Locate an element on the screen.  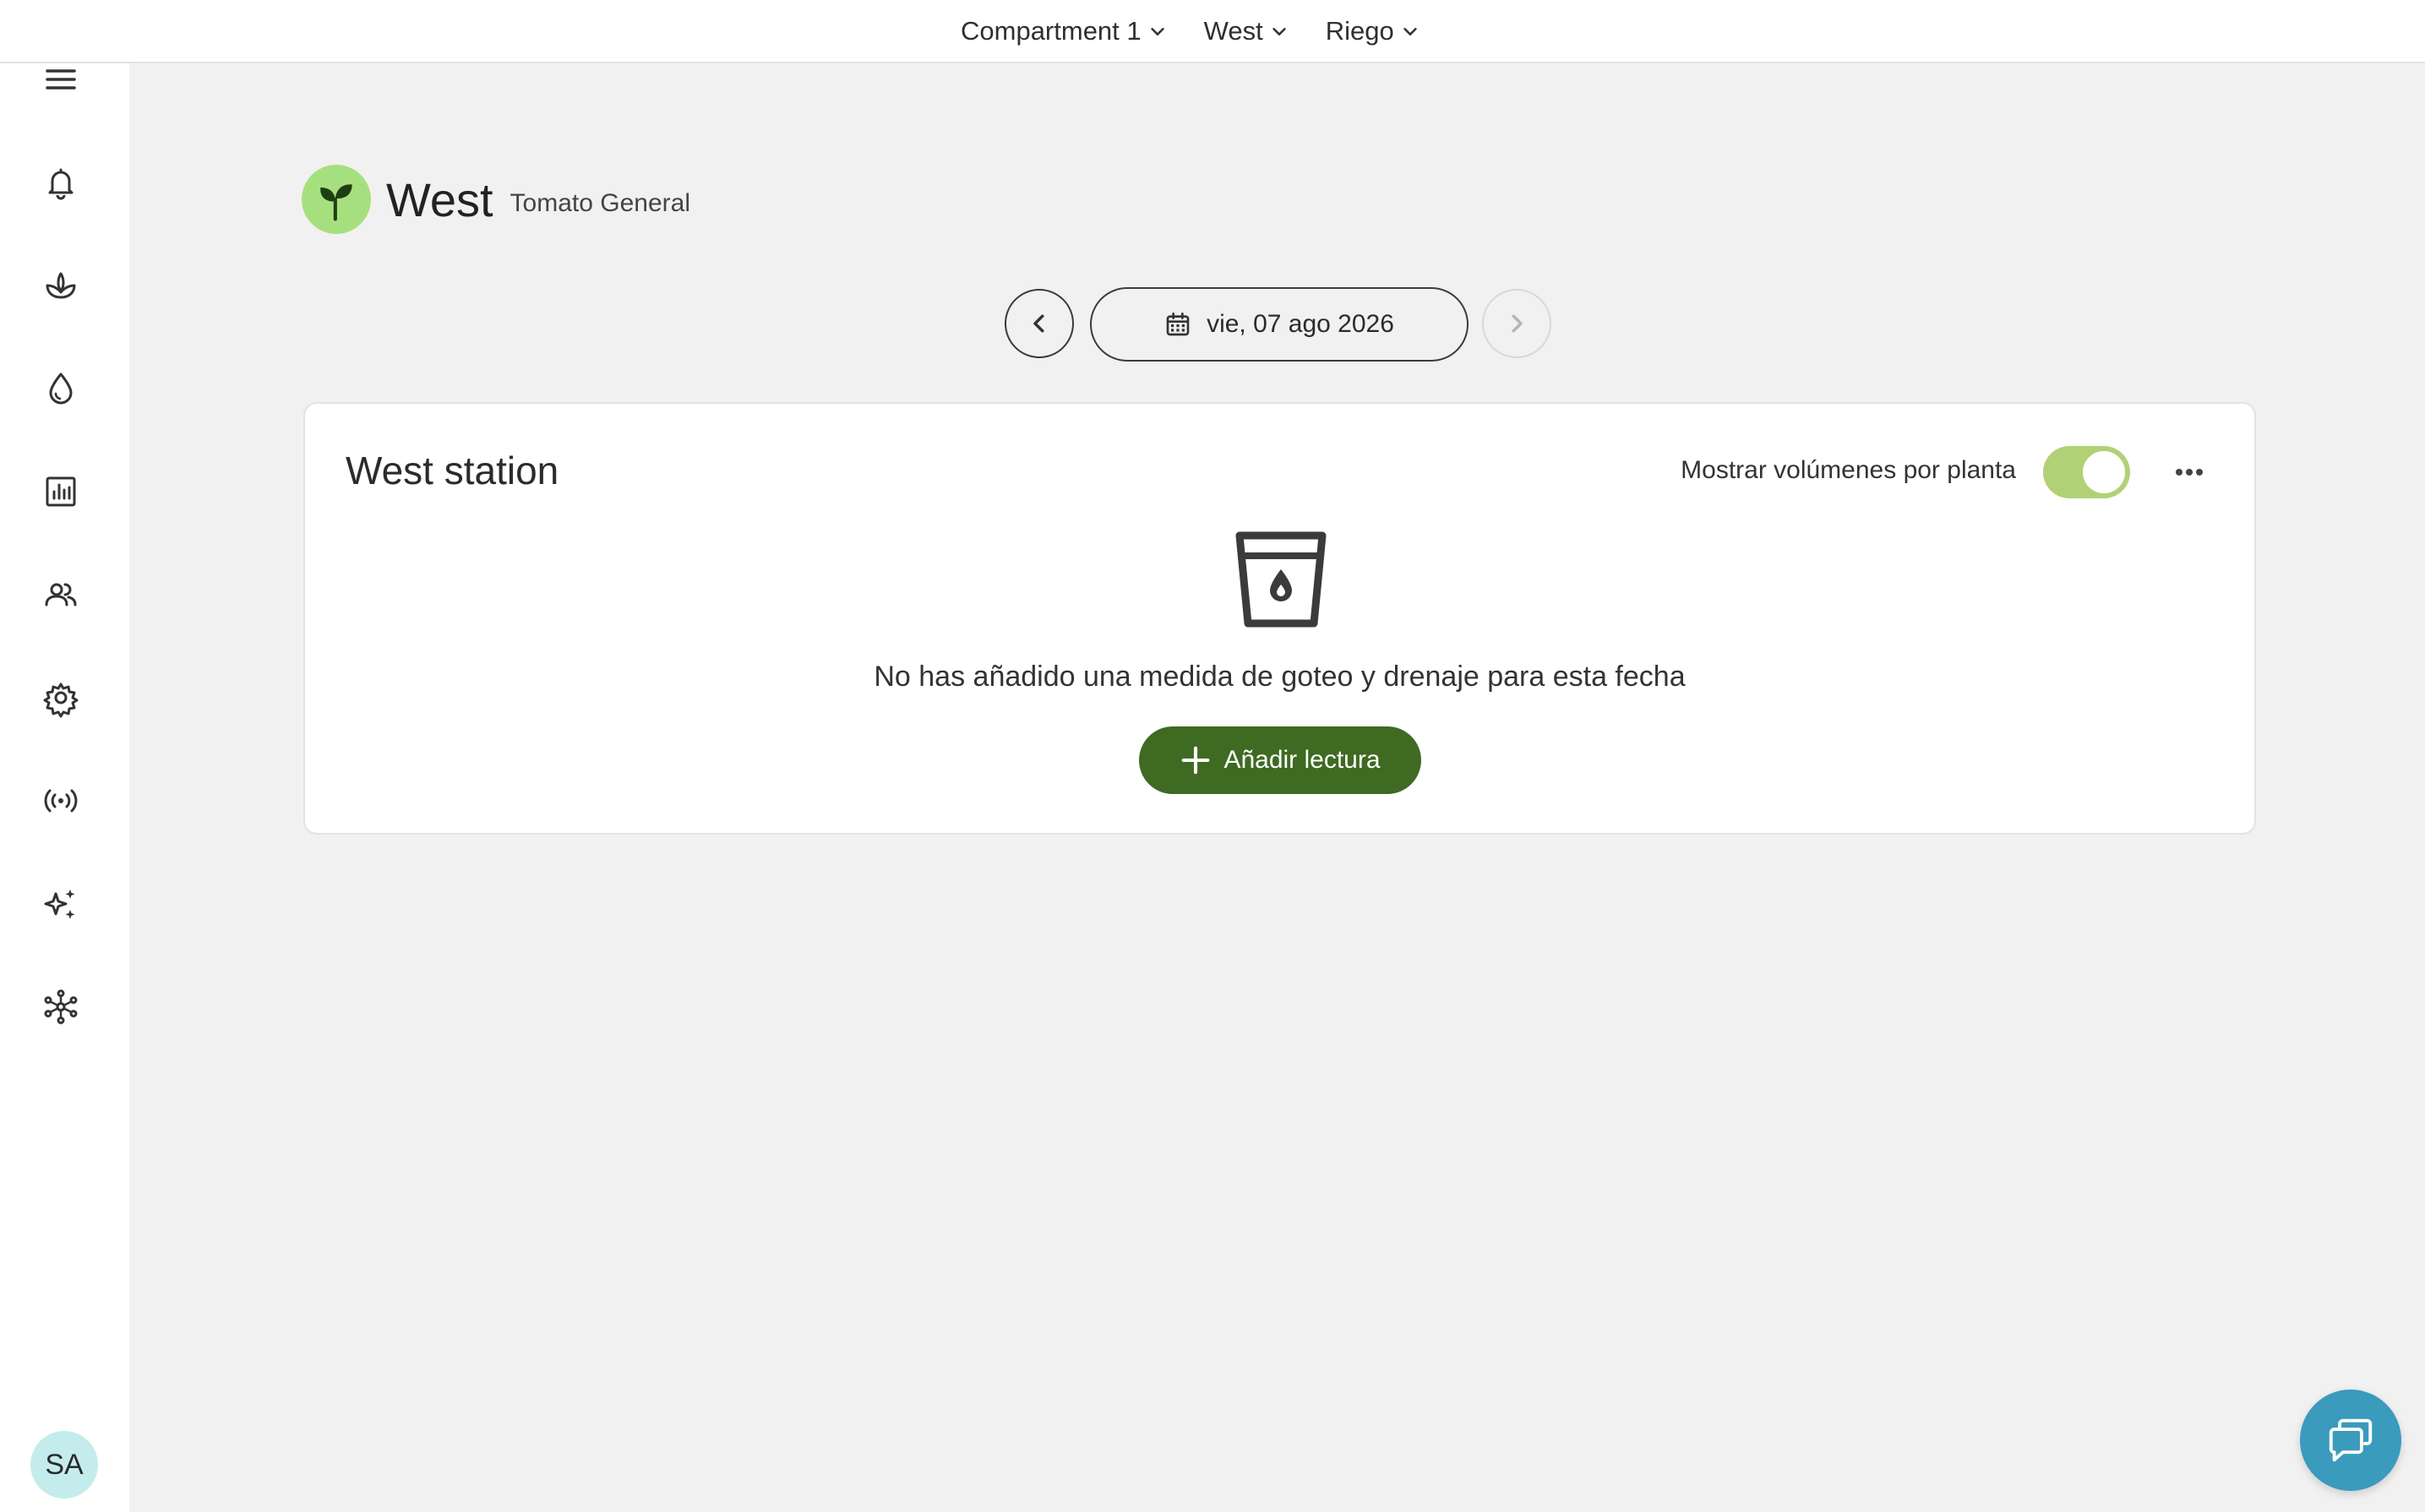
section-selector: Riego is located at coordinates (1373, 31).